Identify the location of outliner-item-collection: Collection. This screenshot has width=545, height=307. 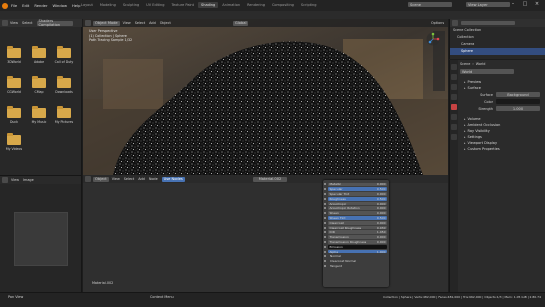
(497, 37).